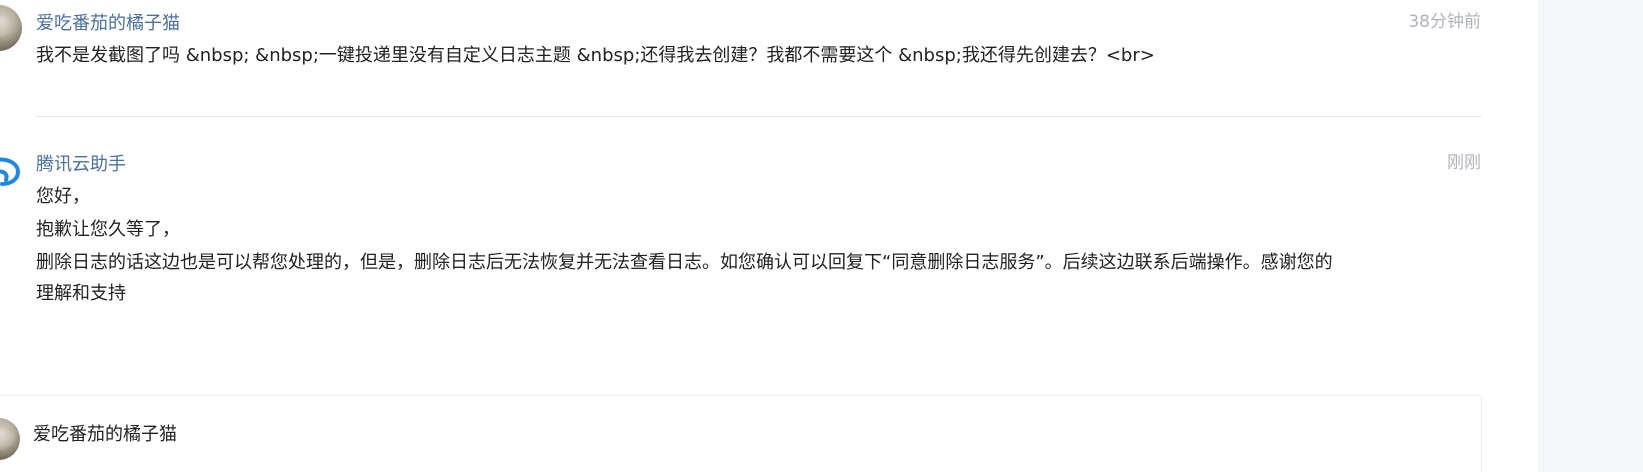 Image resolution: width=1643 pixels, height=472 pixels. I want to click on message-body-line: 您好，, so click(63, 196).